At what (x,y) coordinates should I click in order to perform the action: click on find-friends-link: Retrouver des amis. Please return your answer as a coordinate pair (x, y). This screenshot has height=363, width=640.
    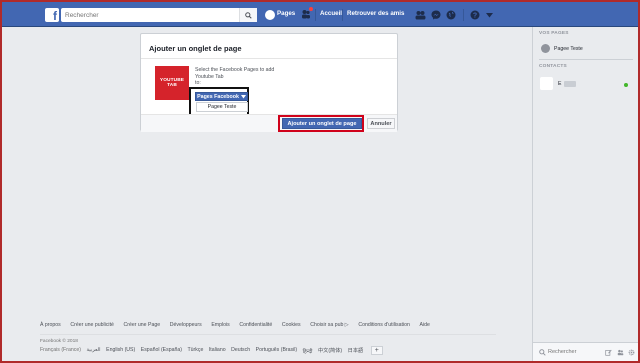
    Looking at the image, I should click on (375, 13).